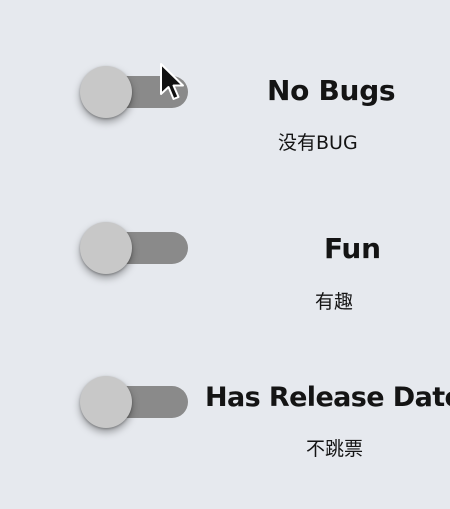 This screenshot has width=450, height=509. I want to click on setting-title-fun: Fun, so click(352, 248).